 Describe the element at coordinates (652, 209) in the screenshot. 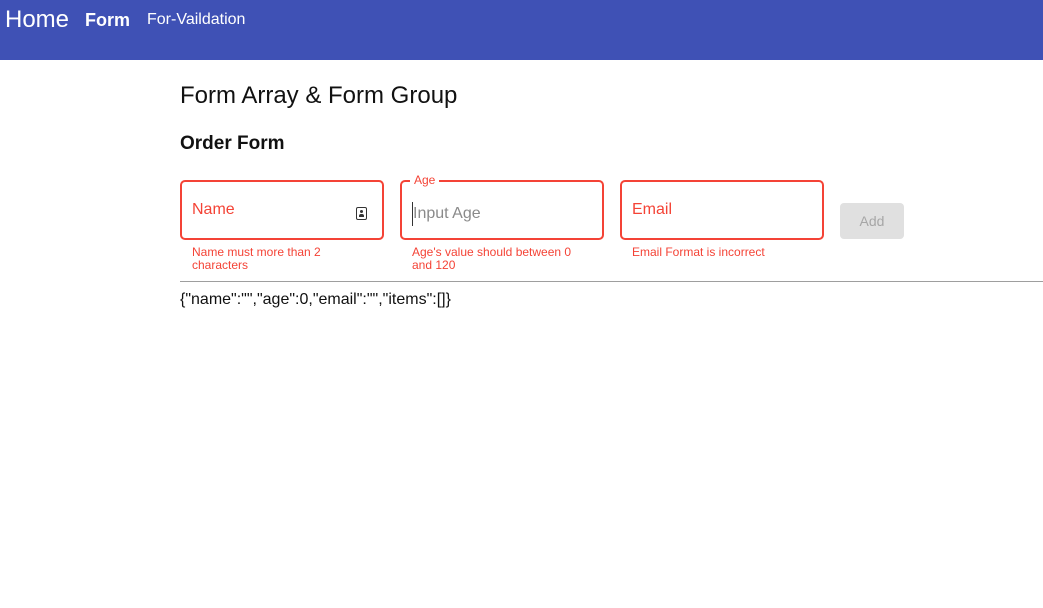

I see `email-field-label: Email` at that location.